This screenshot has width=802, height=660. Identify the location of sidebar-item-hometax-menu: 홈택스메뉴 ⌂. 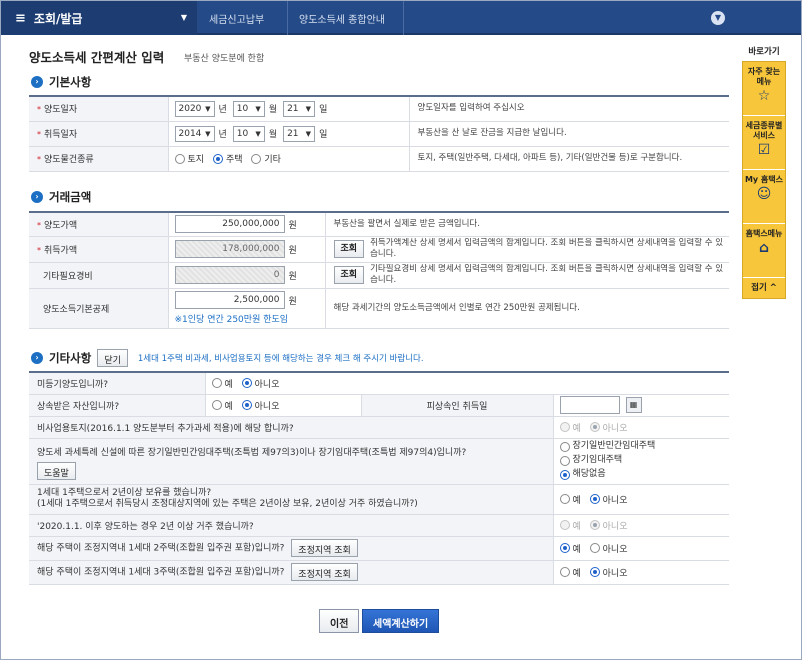
(764, 251).